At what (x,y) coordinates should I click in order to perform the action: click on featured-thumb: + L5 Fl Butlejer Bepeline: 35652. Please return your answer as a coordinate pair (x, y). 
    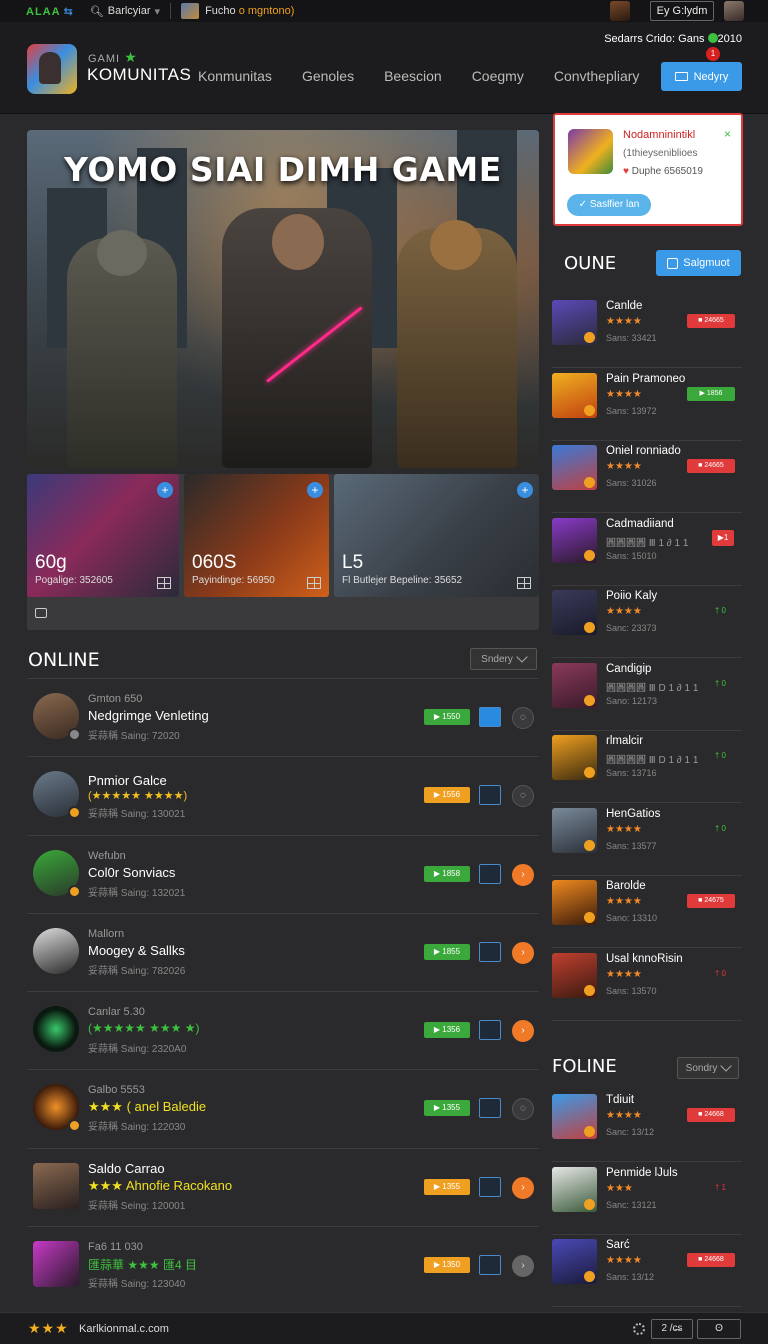
    Looking at the image, I should click on (436, 535).